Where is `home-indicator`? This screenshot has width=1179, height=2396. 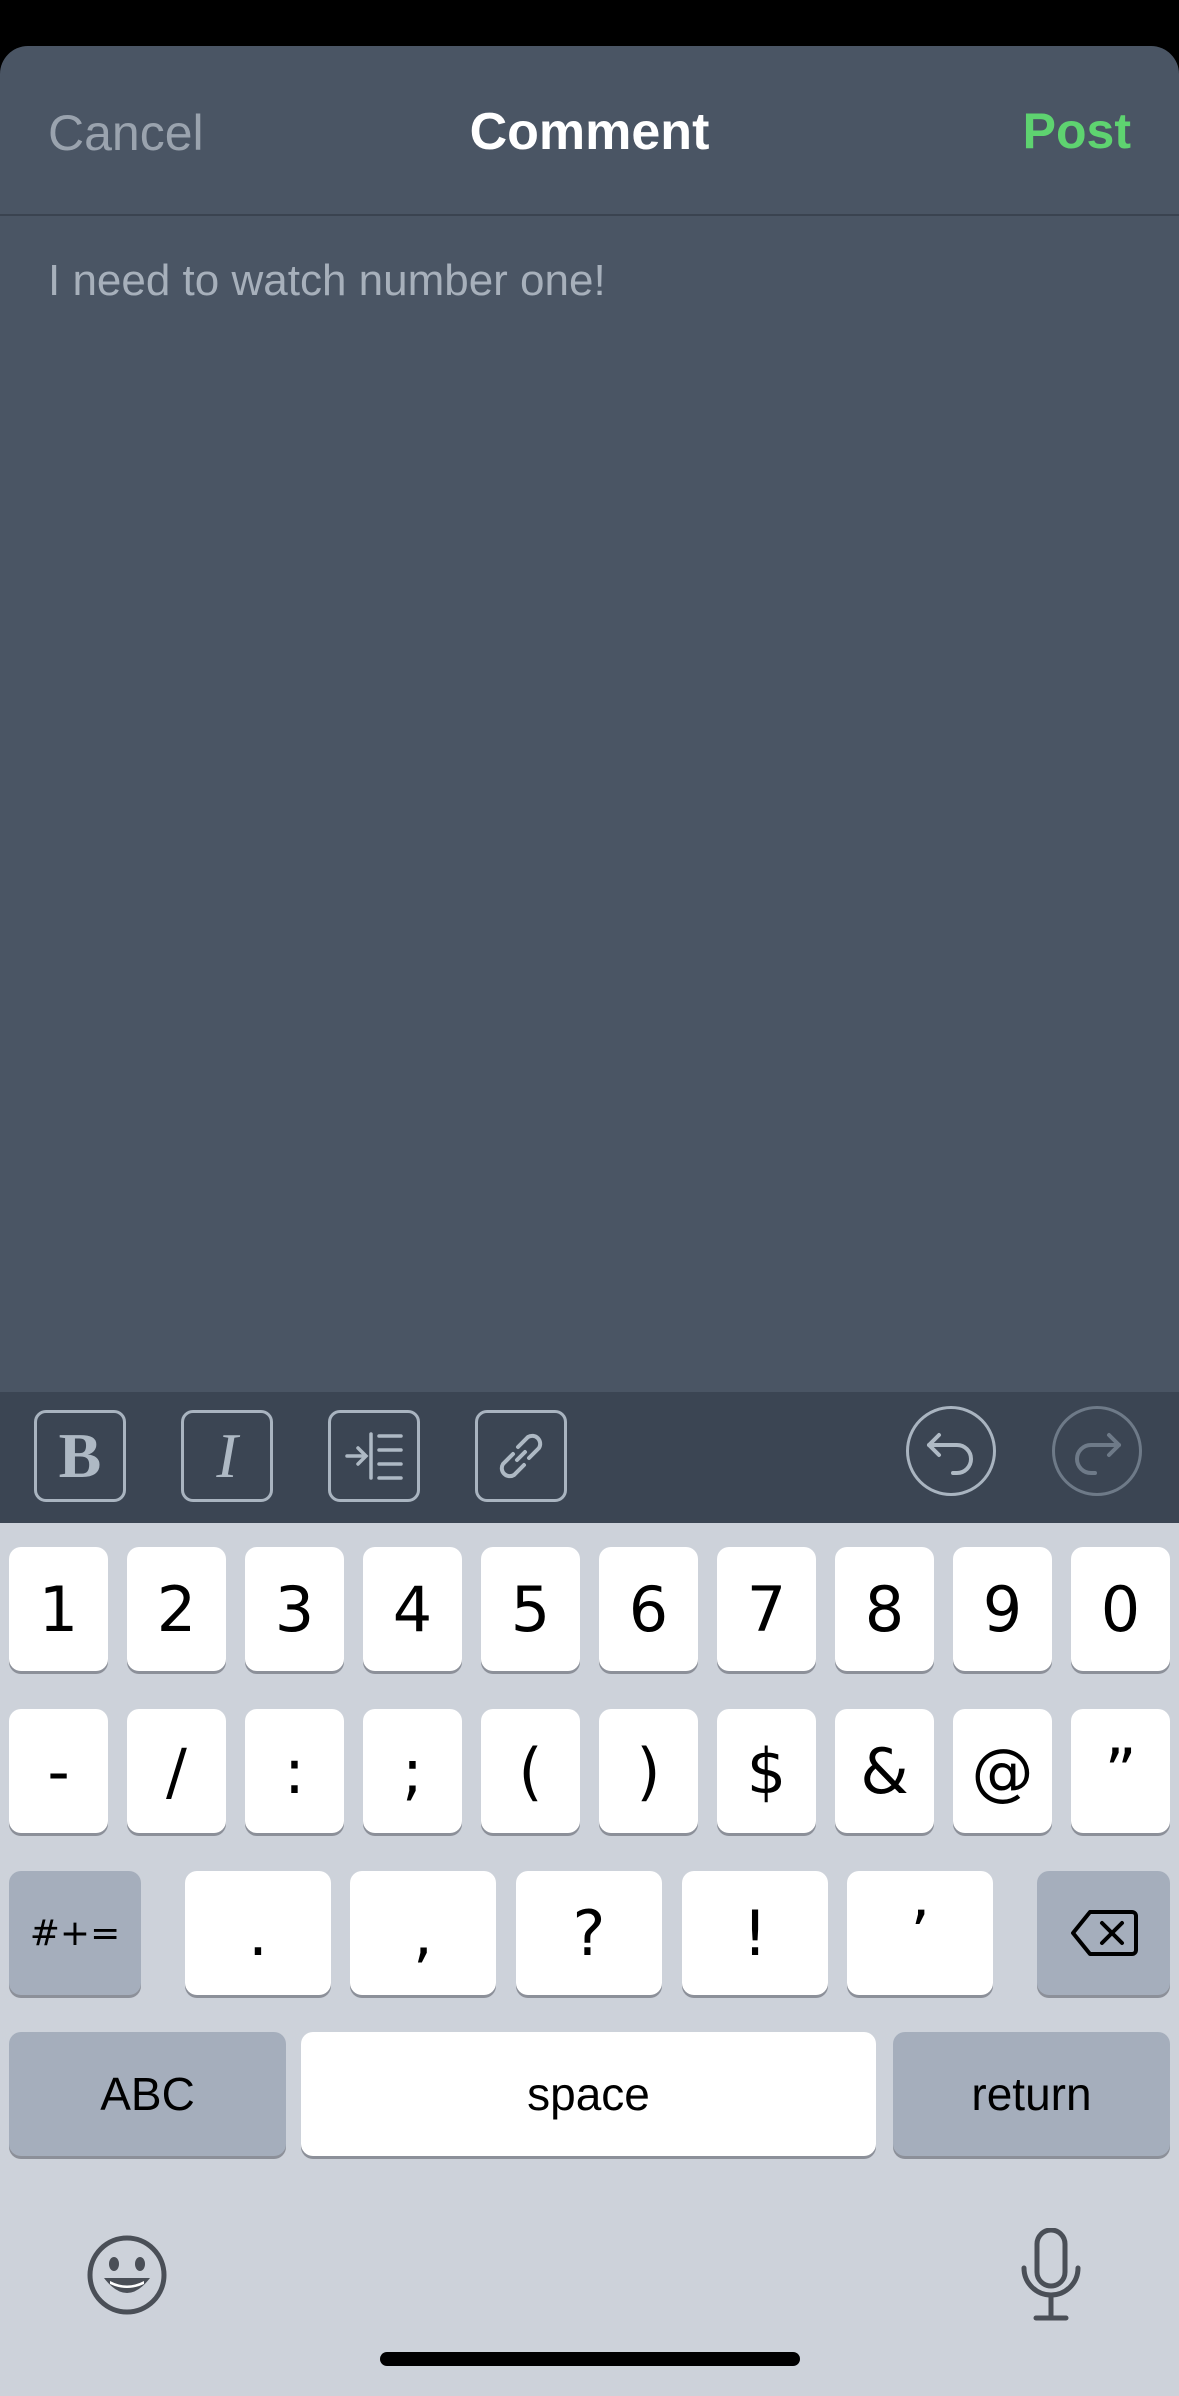 home-indicator is located at coordinates (590, 2359).